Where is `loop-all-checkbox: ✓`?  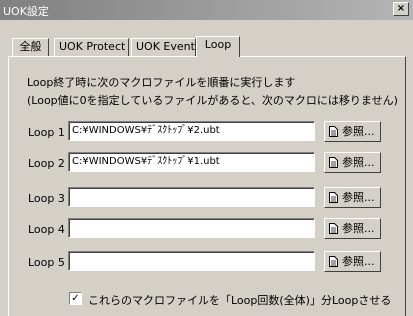
loop-all-checkbox: ✓ is located at coordinates (75, 298).